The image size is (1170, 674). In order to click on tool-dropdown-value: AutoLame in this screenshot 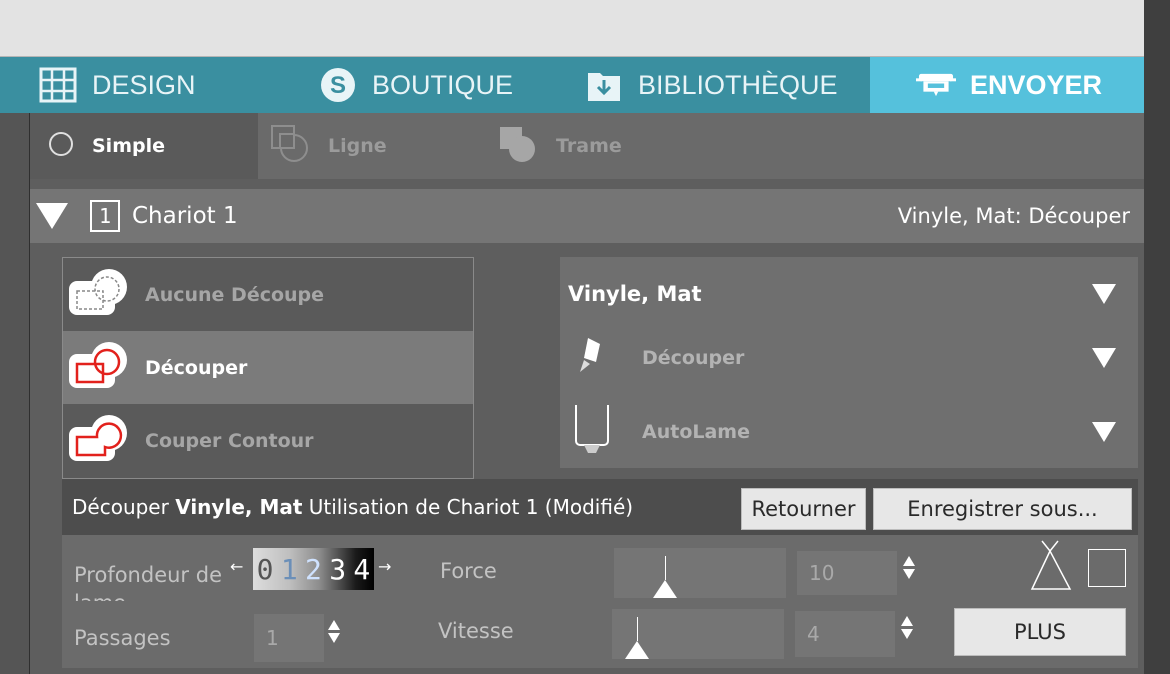, I will do `click(696, 432)`.